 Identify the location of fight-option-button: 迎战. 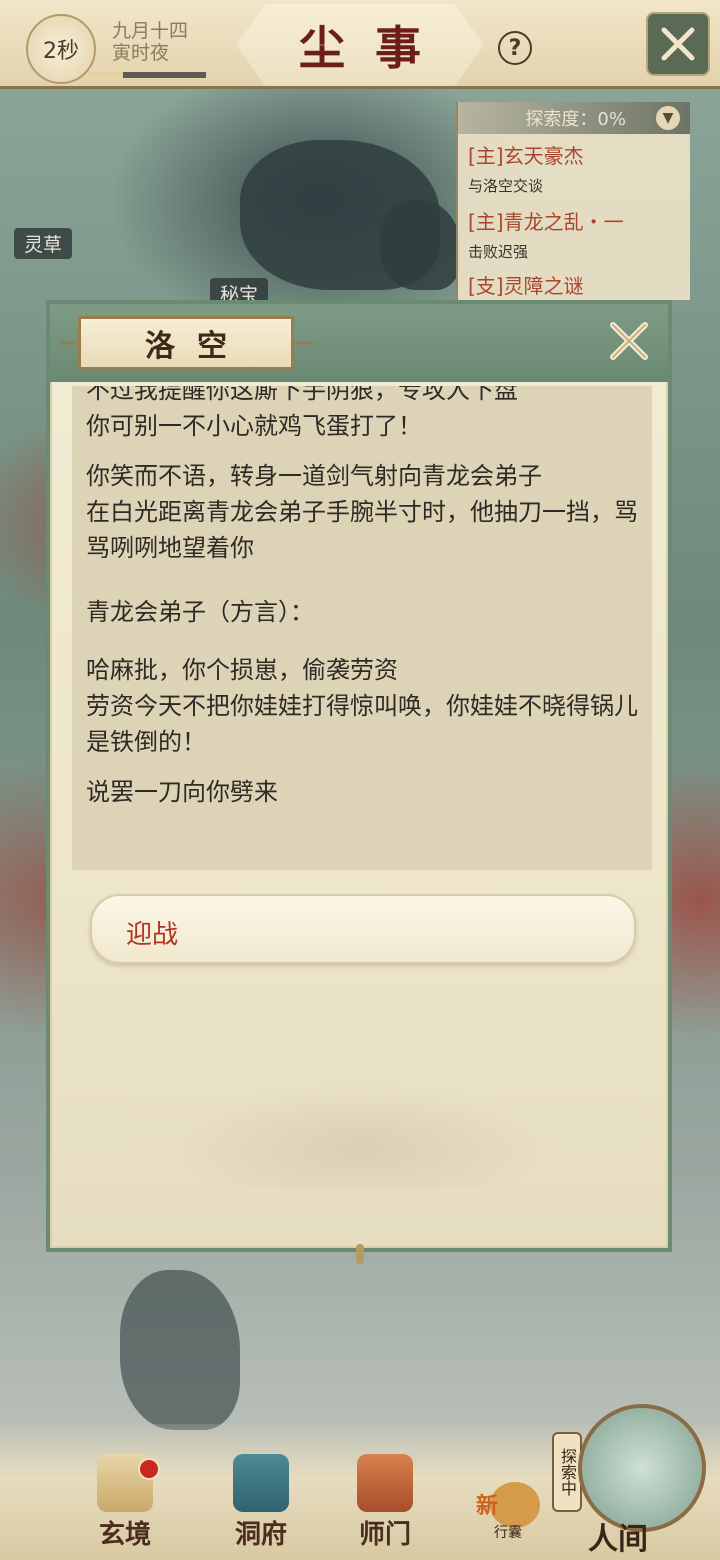
(363, 929).